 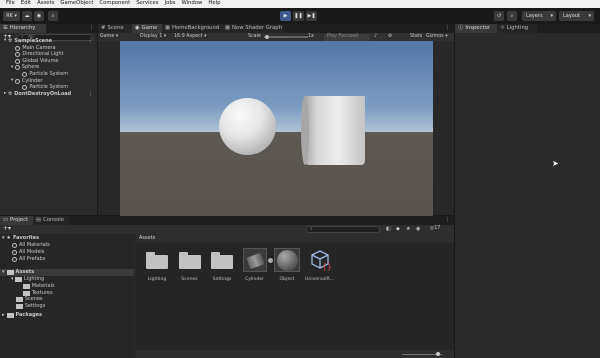 I want to click on tab-inspector: ⓘ Inspector, so click(x=476, y=28).